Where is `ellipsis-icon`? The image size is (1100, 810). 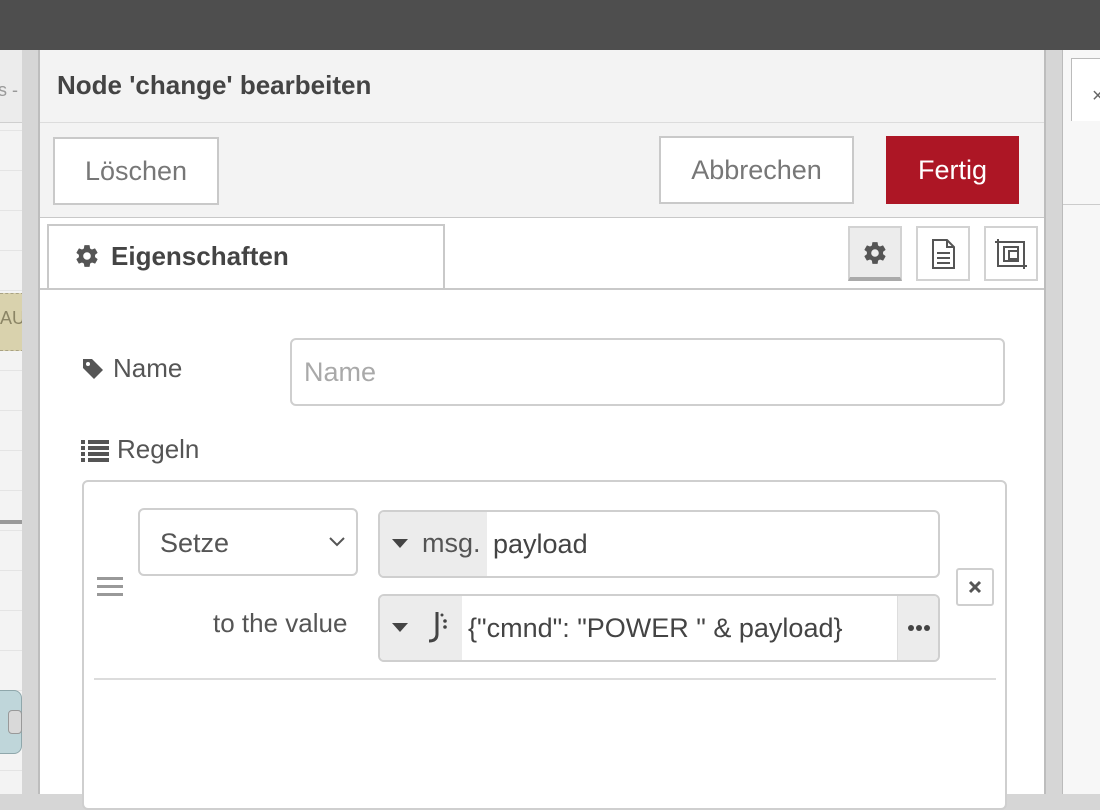 ellipsis-icon is located at coordinates (919, 628).